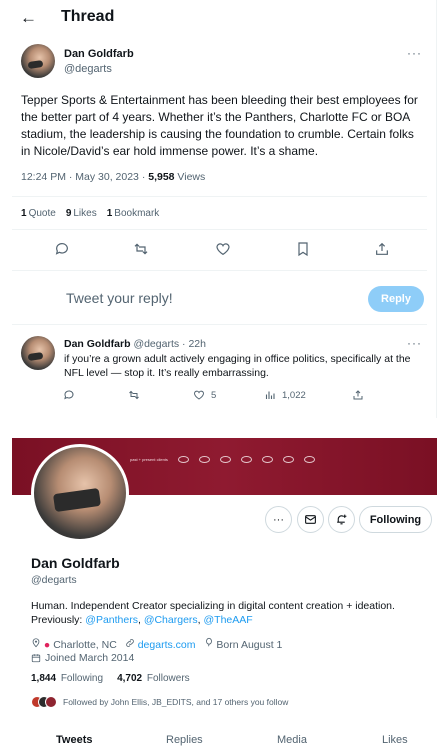 Image resolution: width=443 pixels, height=750 pixels. What do you see at coordinates (111, 620) in the screenshot?
I see `bio-link-panthers: @Panthers` at bounding box center [111, 620].